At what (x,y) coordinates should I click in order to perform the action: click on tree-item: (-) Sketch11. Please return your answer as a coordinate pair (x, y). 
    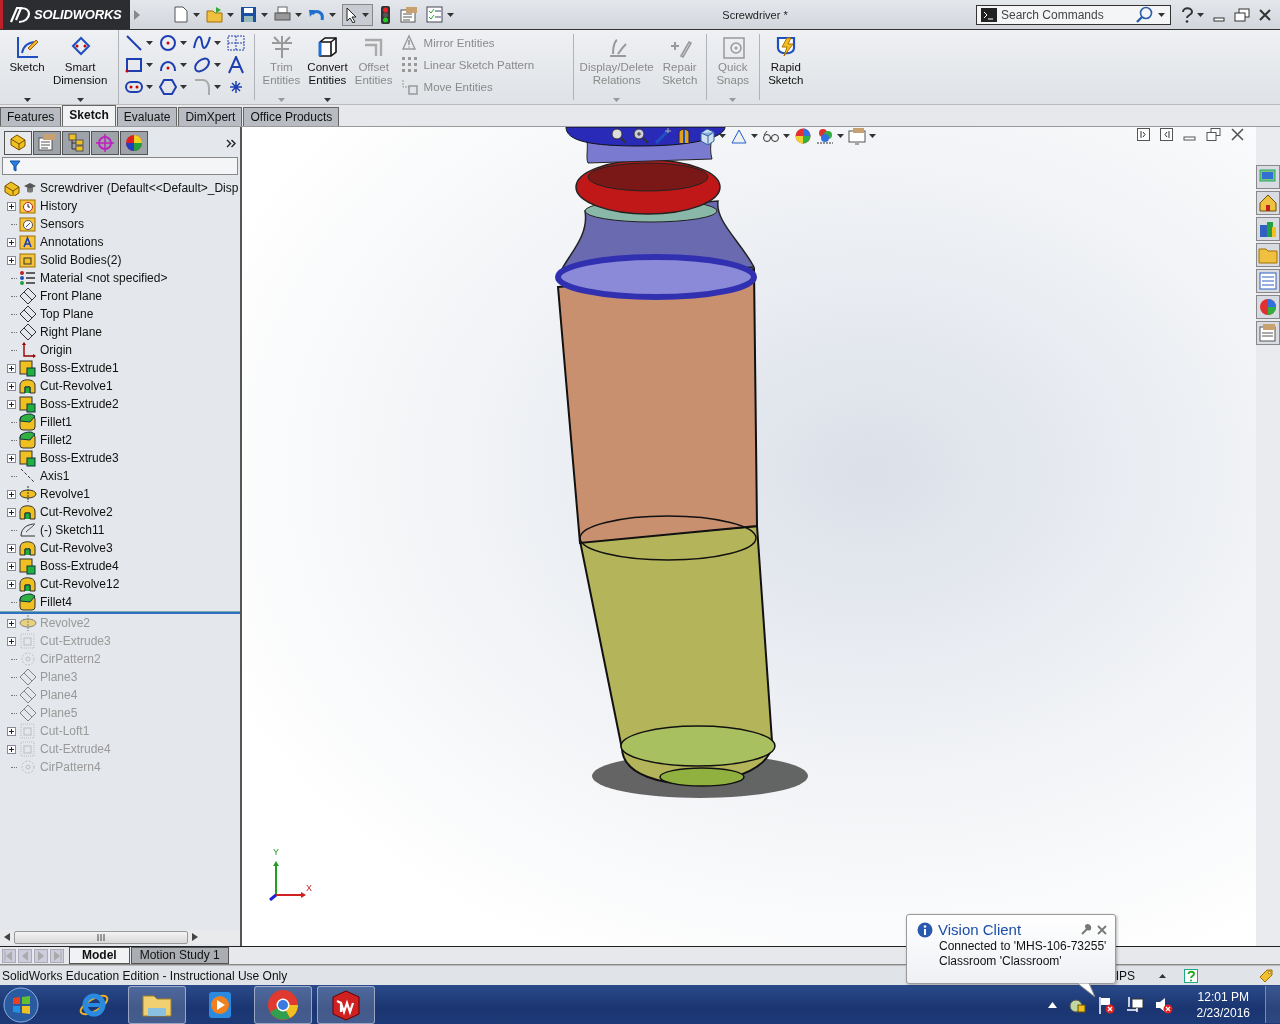
    Looking at the image, I should click on (72, 530).